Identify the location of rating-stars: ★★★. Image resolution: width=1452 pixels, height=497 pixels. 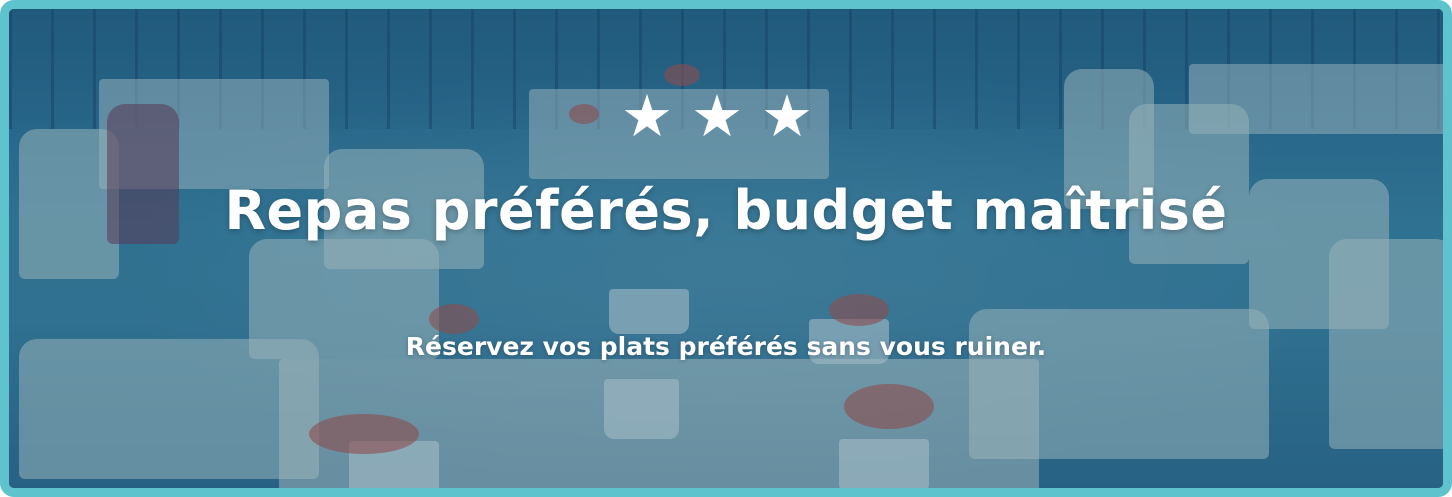
(726, 116).